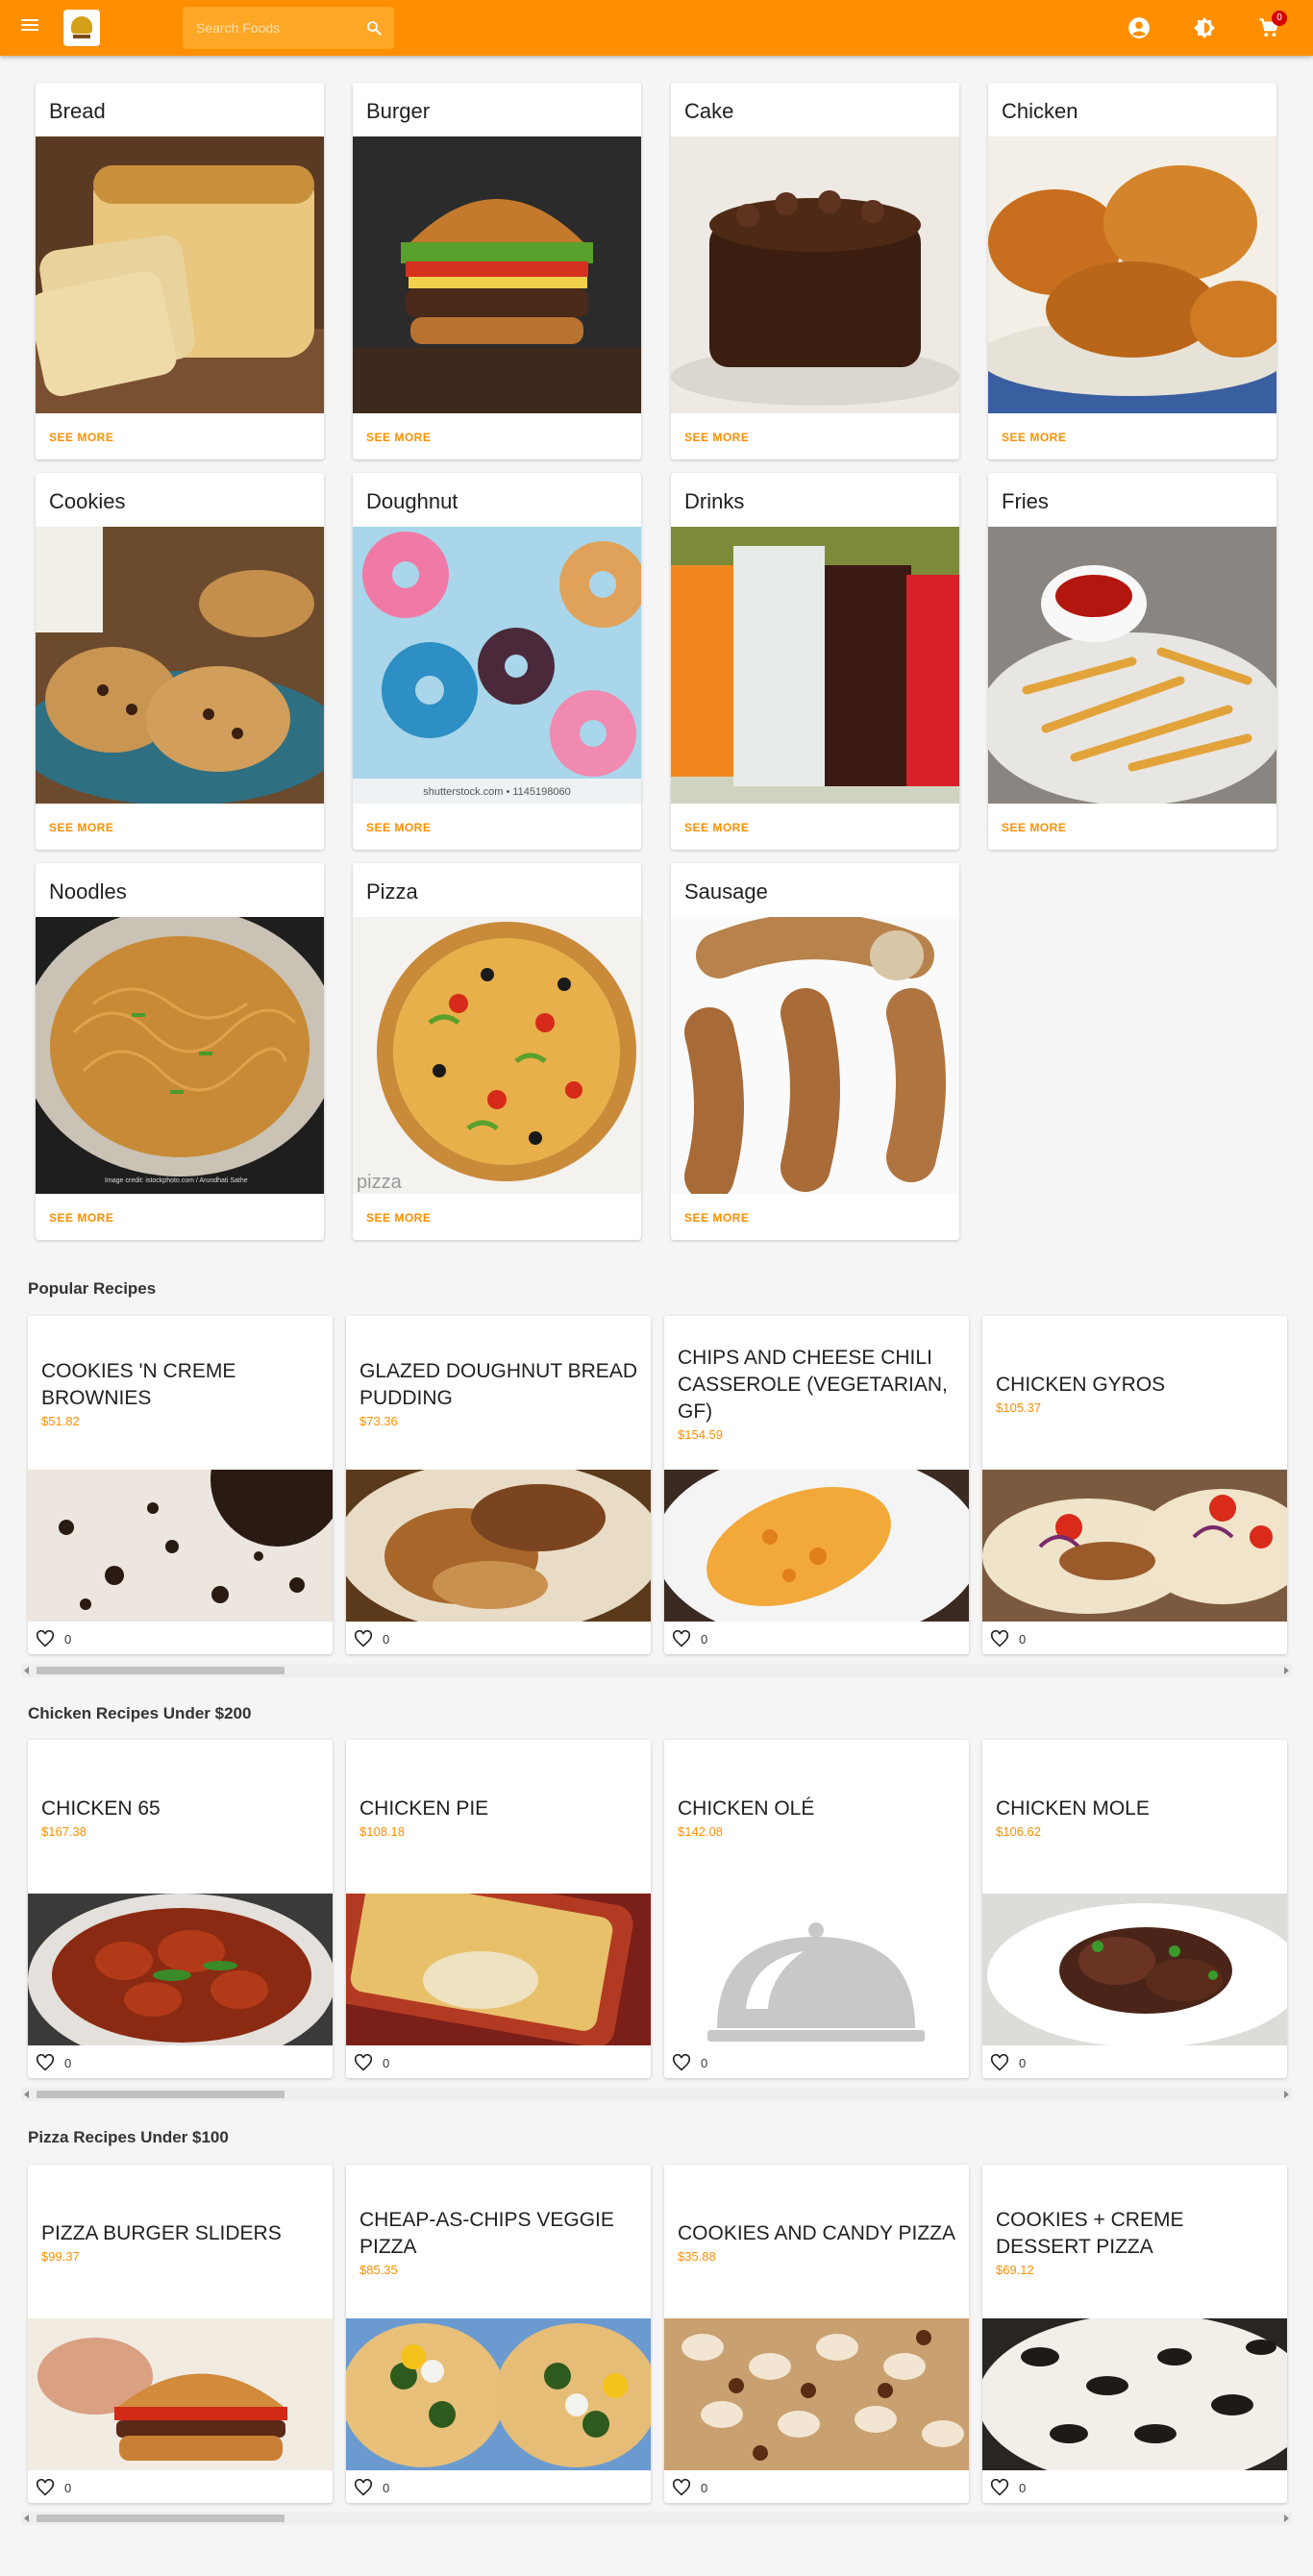  I want to click on recipe-card: CHICKEN MOLE $106.62 0, so click(1134, 1909).